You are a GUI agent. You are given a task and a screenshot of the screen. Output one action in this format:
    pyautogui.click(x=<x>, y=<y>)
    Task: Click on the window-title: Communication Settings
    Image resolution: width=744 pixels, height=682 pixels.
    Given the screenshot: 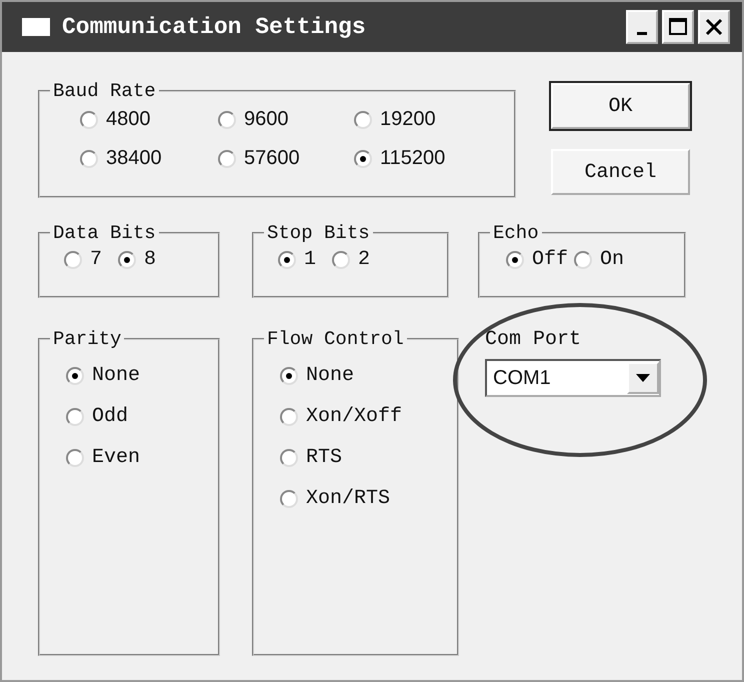 What is the action you would take?
    pyautogui.click(x=214, y=27)
    